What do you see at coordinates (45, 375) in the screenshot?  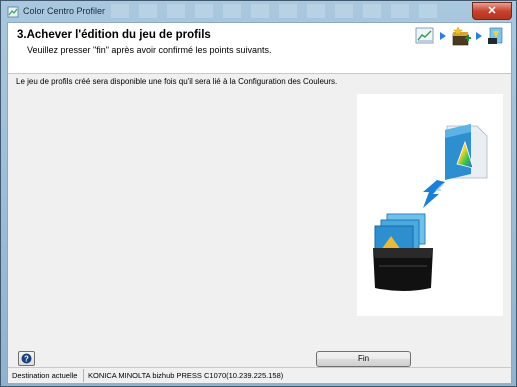 I see `status-label: Destination actuelle` at bounding box center [45, 375].